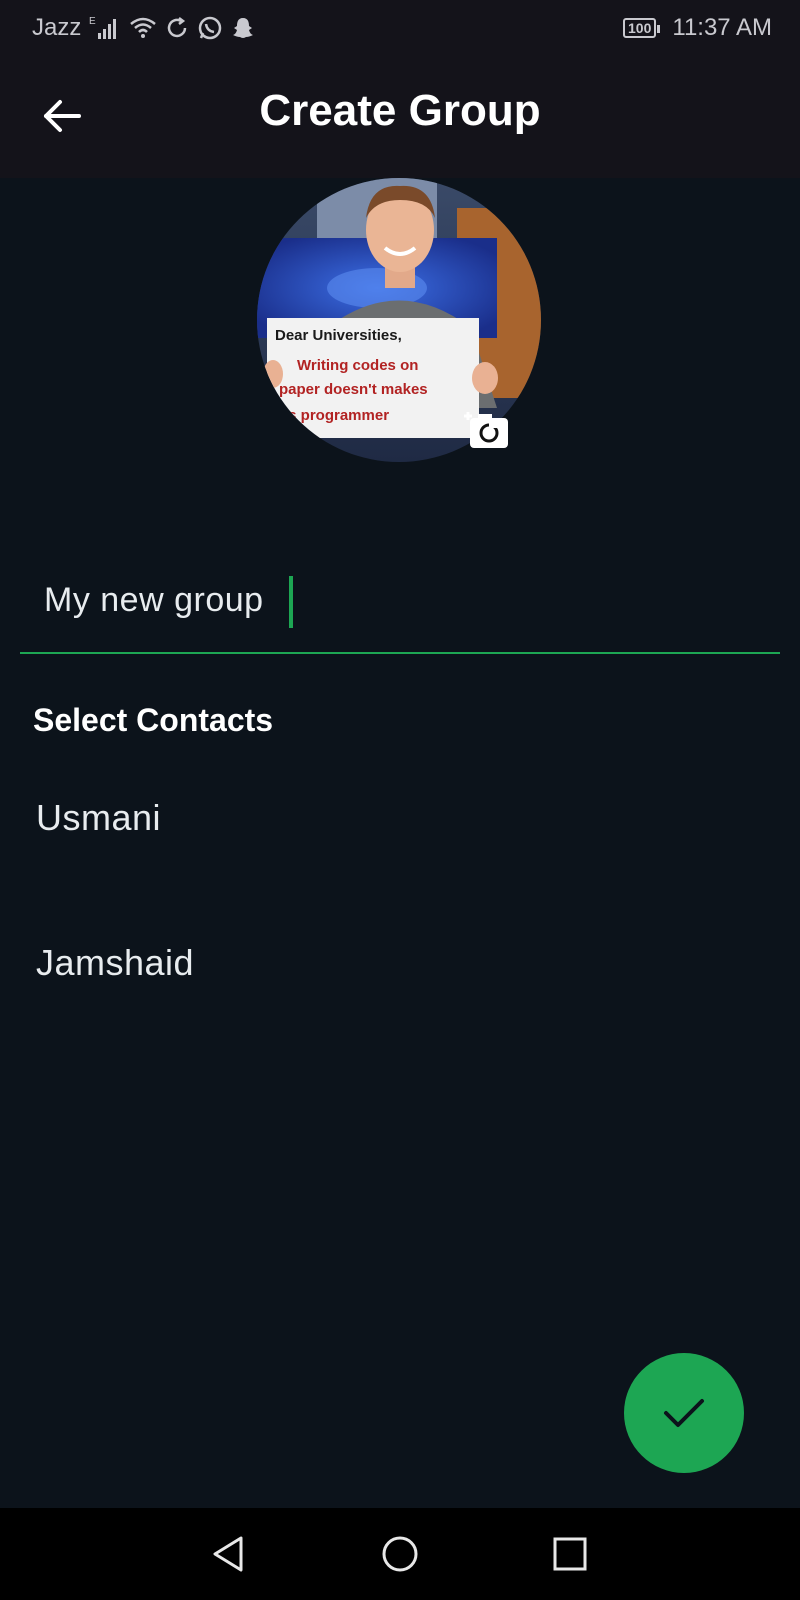 The height and width of the screenshot is (1600, 800). What do you see at coordinates (99, 817) in the screenshot?
I see `contact-name: Usmani` at bounding box center [99, 817].